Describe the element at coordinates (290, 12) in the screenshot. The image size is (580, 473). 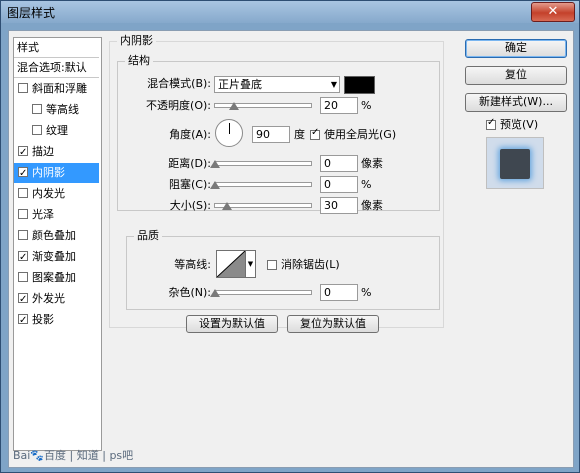
I see `title-bar: 图层样式 ✕` at that location.